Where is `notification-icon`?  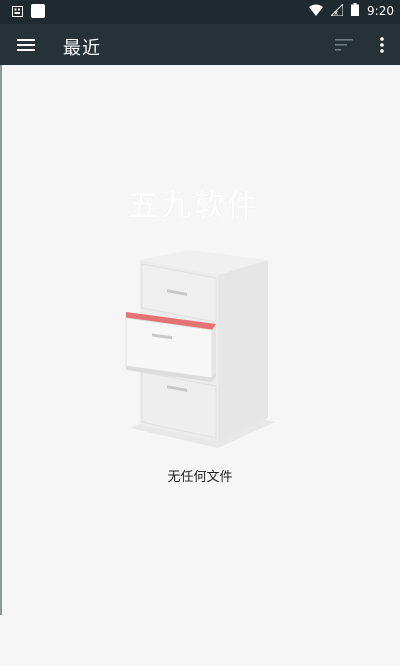 notification-icon is located at coordinates (17, 12).